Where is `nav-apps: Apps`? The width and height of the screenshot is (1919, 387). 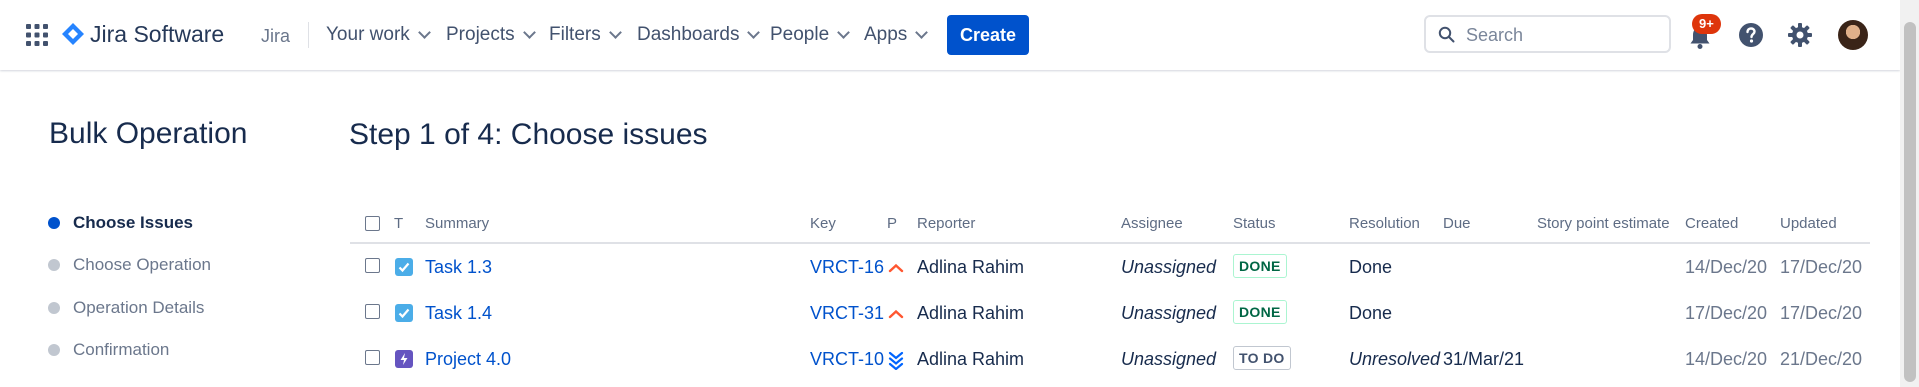
nav-apps: Apps is located at coordinates (896, 35).